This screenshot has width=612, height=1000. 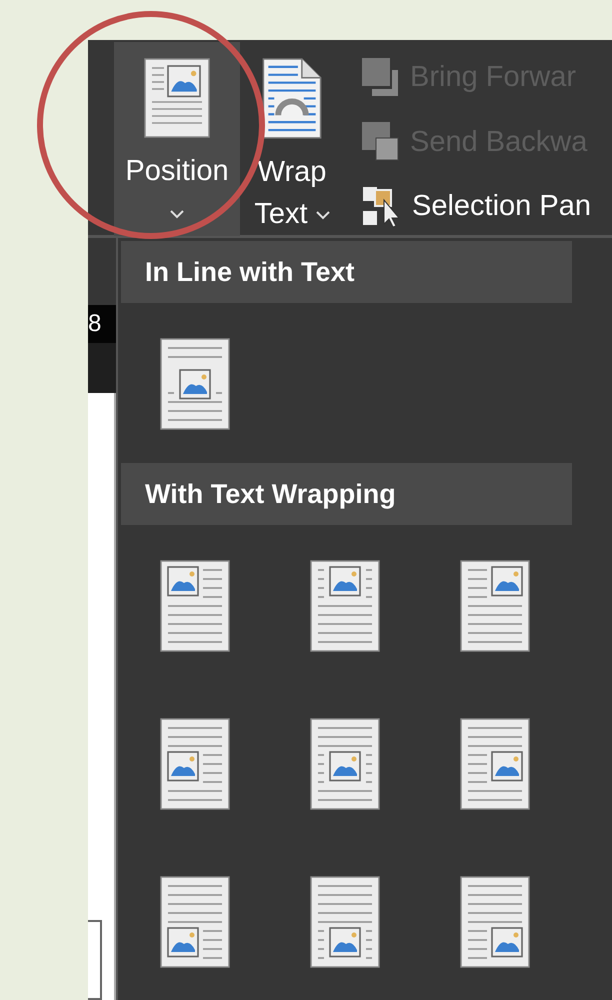 What do you see at coordinates (177, 139) in the screenshot?
I see `position-button: Position` at bounding box center [177, 139].